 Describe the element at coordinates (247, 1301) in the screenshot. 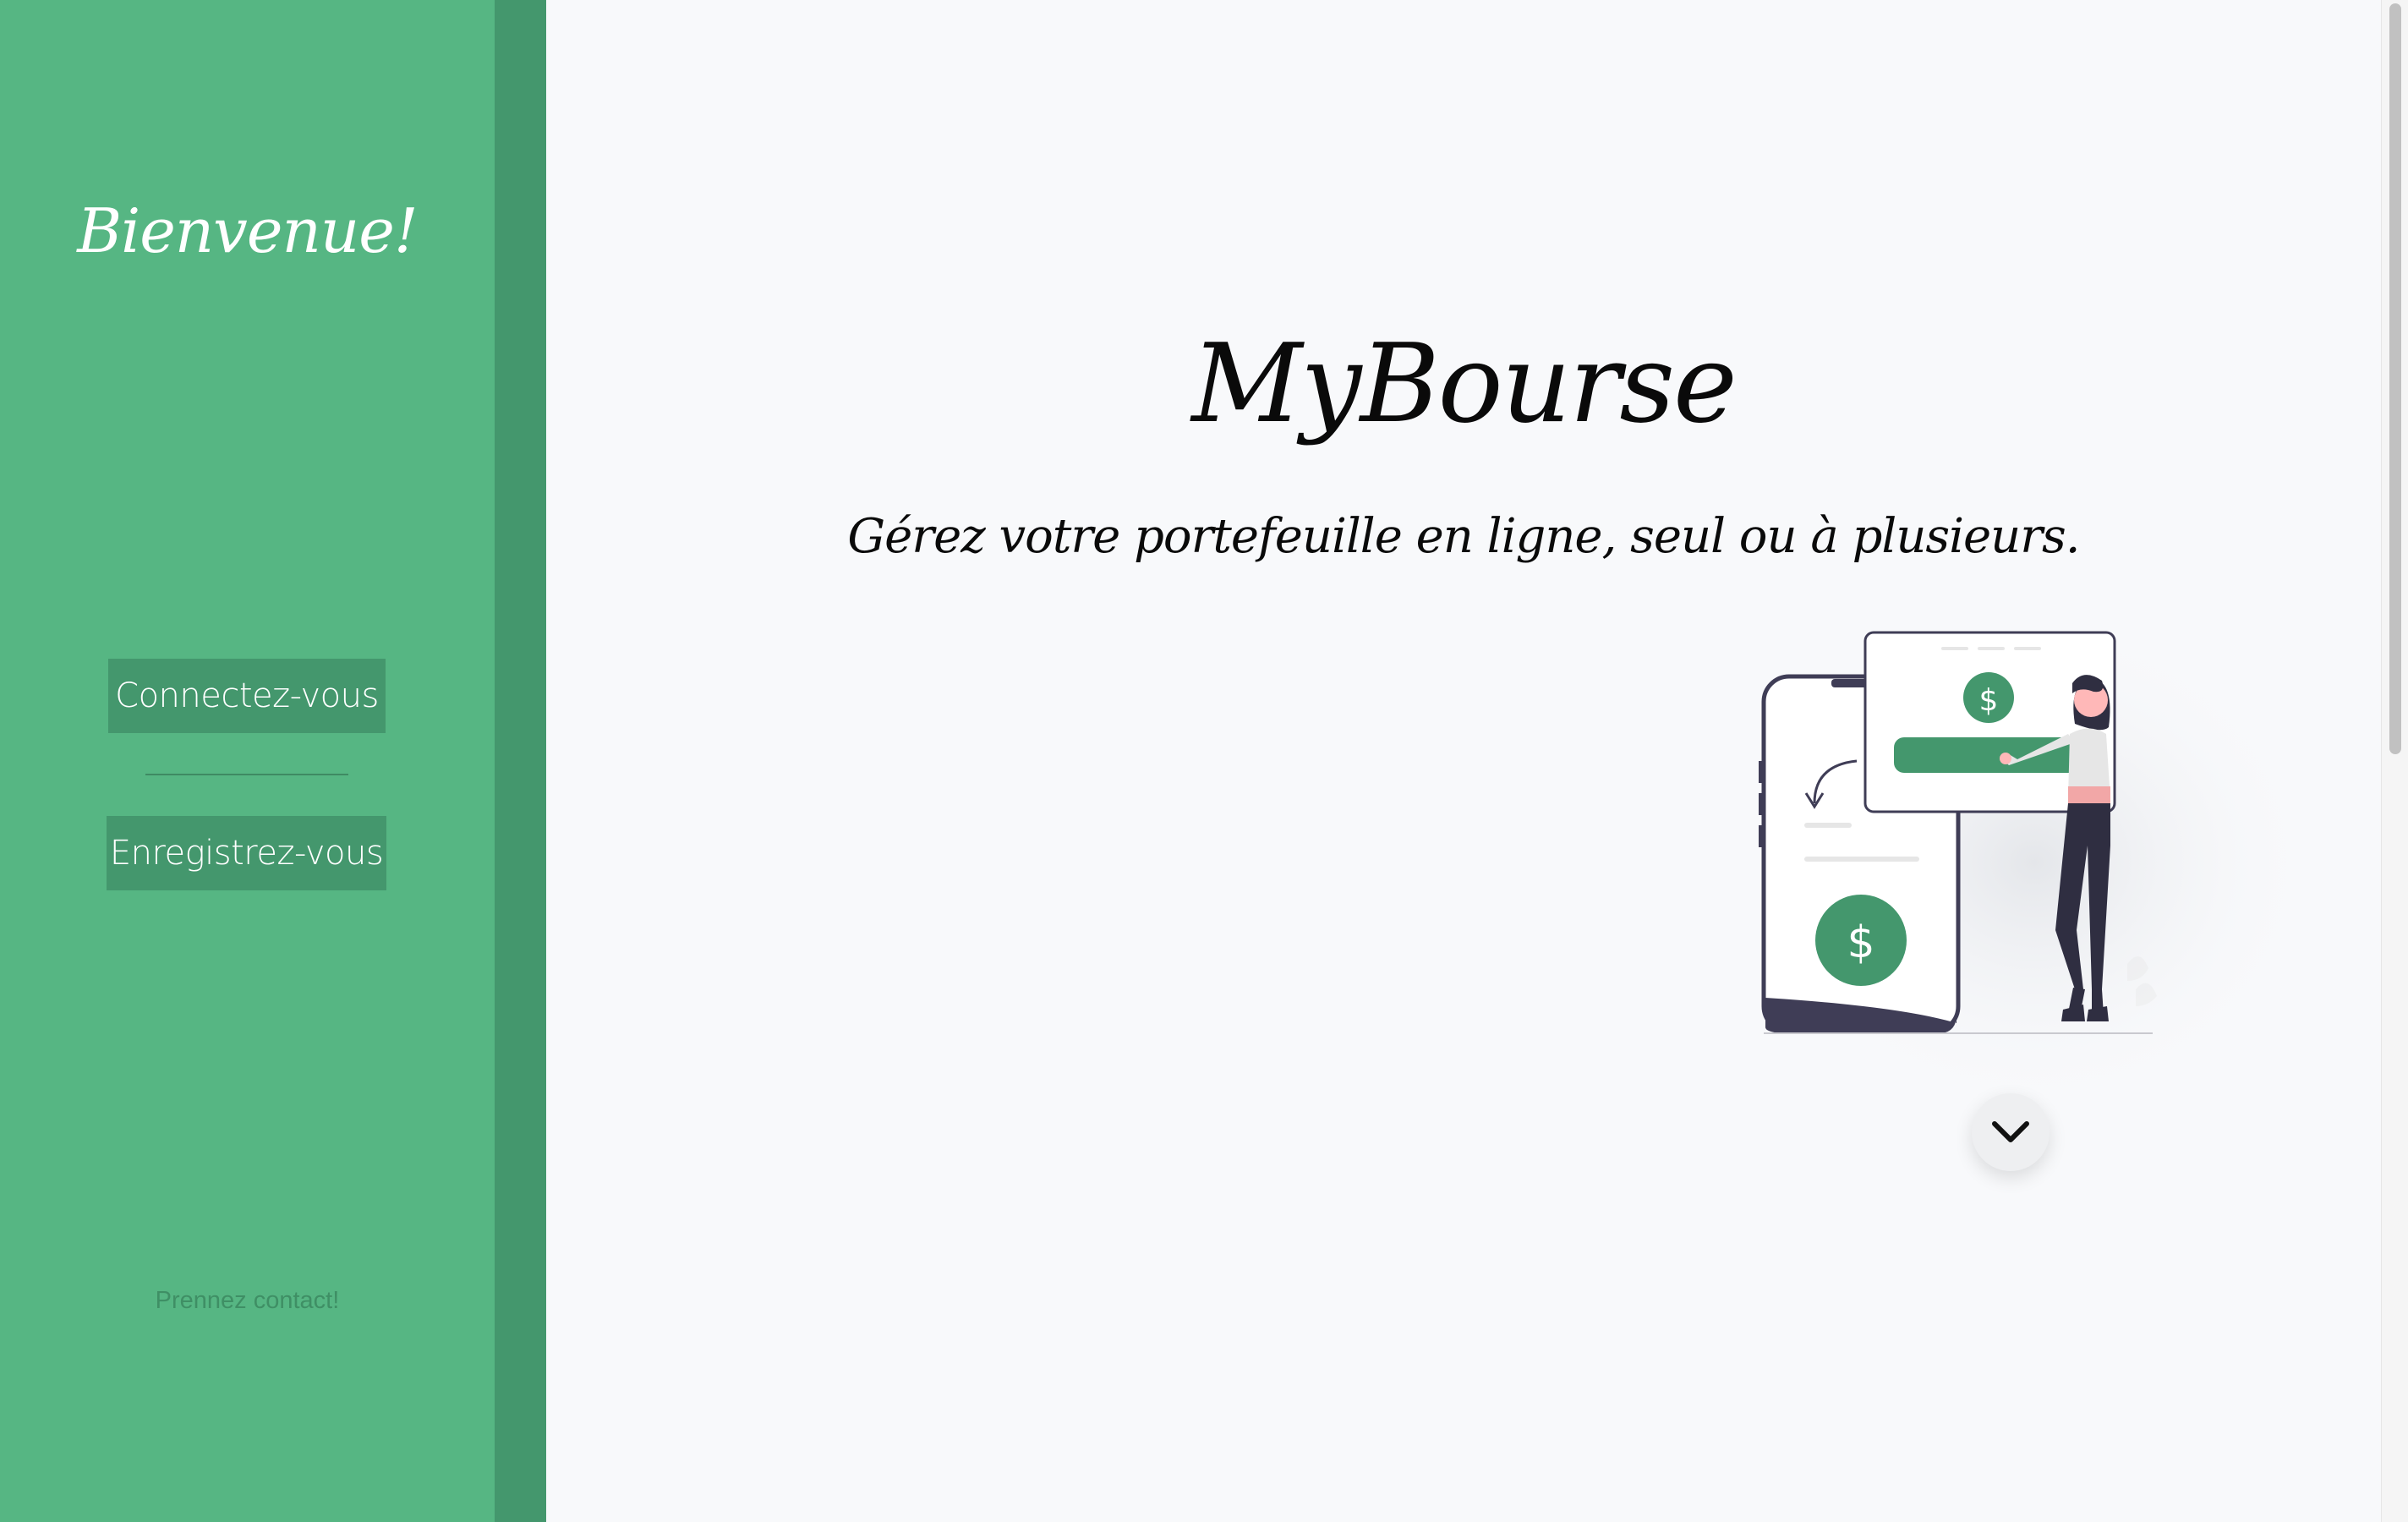

I see `contact-link: Prennez contact!` at that location.